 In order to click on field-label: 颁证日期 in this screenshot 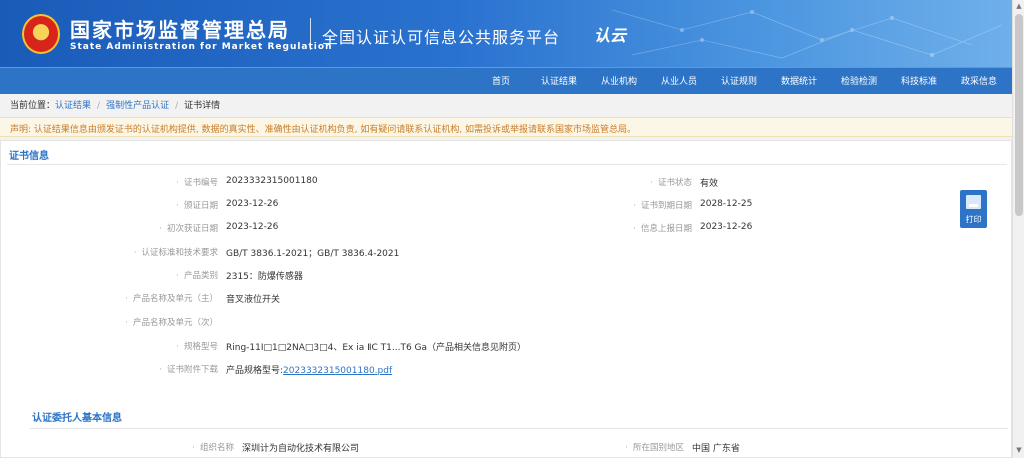, I will do `click(138, 205)`.